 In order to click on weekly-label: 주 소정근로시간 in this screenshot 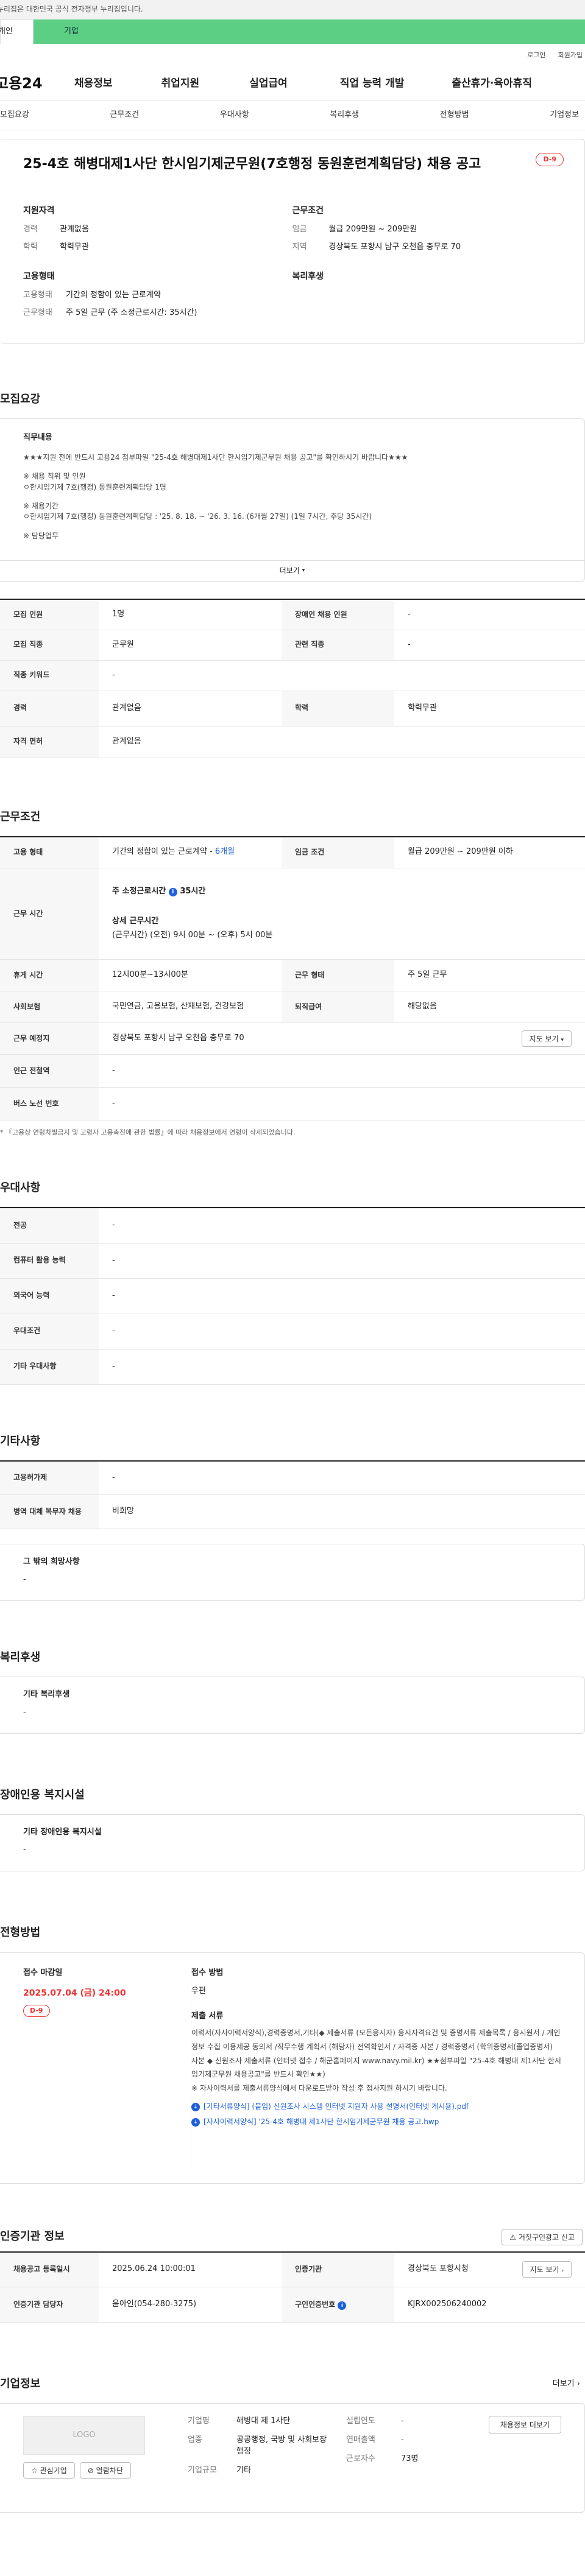, I will do `click(139, 891)`.